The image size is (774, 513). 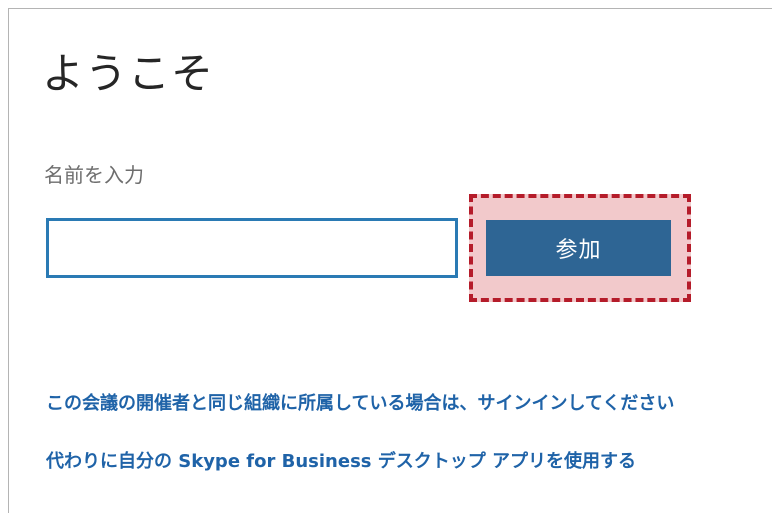 I want to click on name-input, so click(x=252, y=248).